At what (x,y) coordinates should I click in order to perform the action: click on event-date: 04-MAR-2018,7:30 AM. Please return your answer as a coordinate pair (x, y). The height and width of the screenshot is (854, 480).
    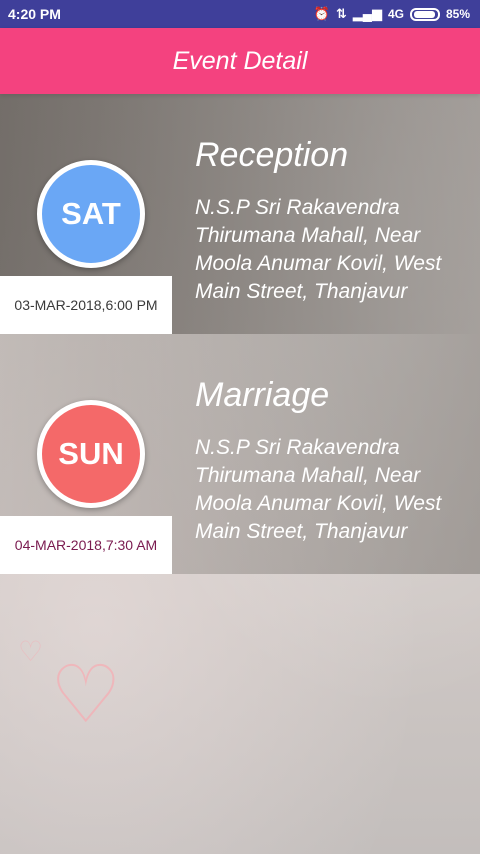
    Looking at the image, I should click on (86, 545).